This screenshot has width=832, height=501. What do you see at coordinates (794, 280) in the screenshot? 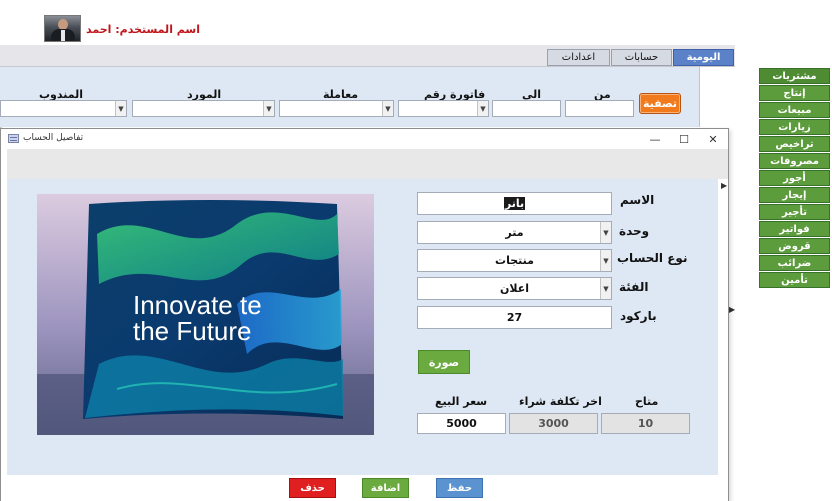
I see `side-item-insurance: تأمين` at bounding box center [794, 280].